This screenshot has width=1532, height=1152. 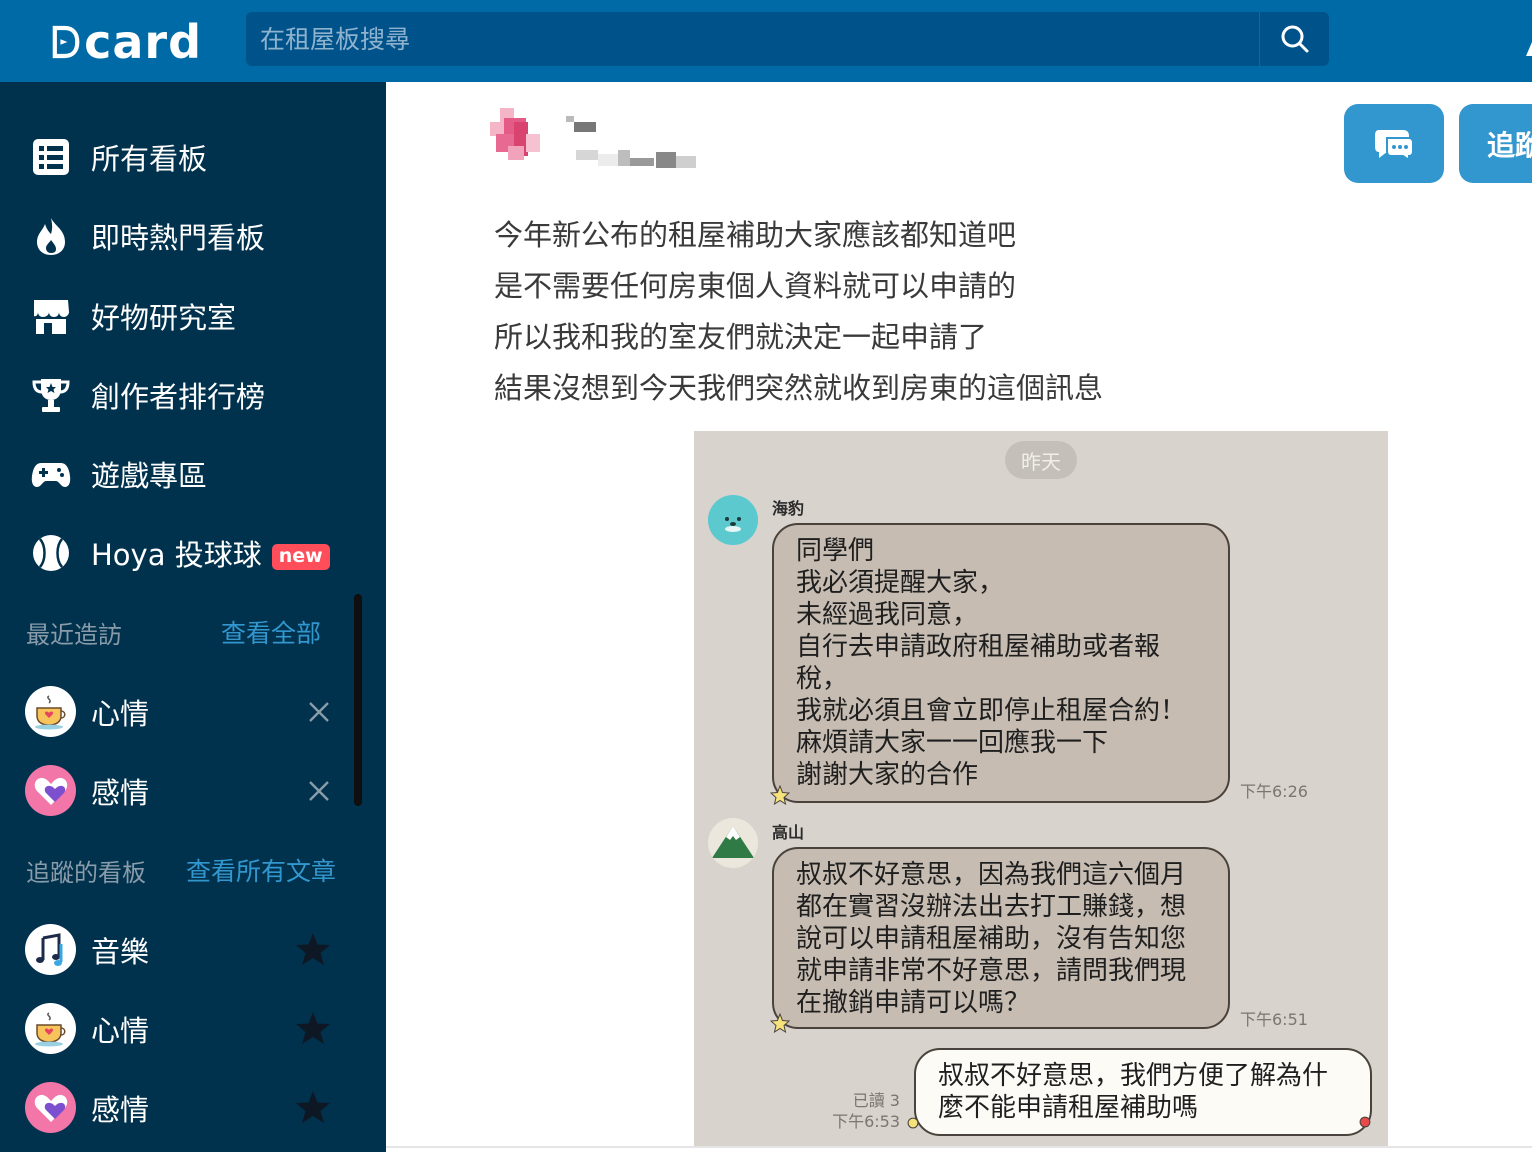 I want to click on avatar, so click(x=515, y=134).